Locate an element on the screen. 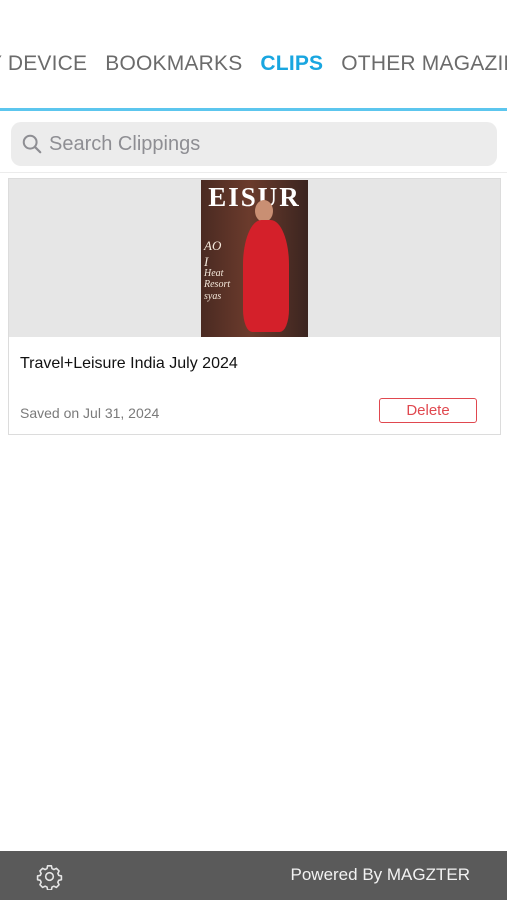 This screenshot has width=507, height=900. tab-other-magazines: OTHER MAGAZINES is located at coordinates (424, 64).